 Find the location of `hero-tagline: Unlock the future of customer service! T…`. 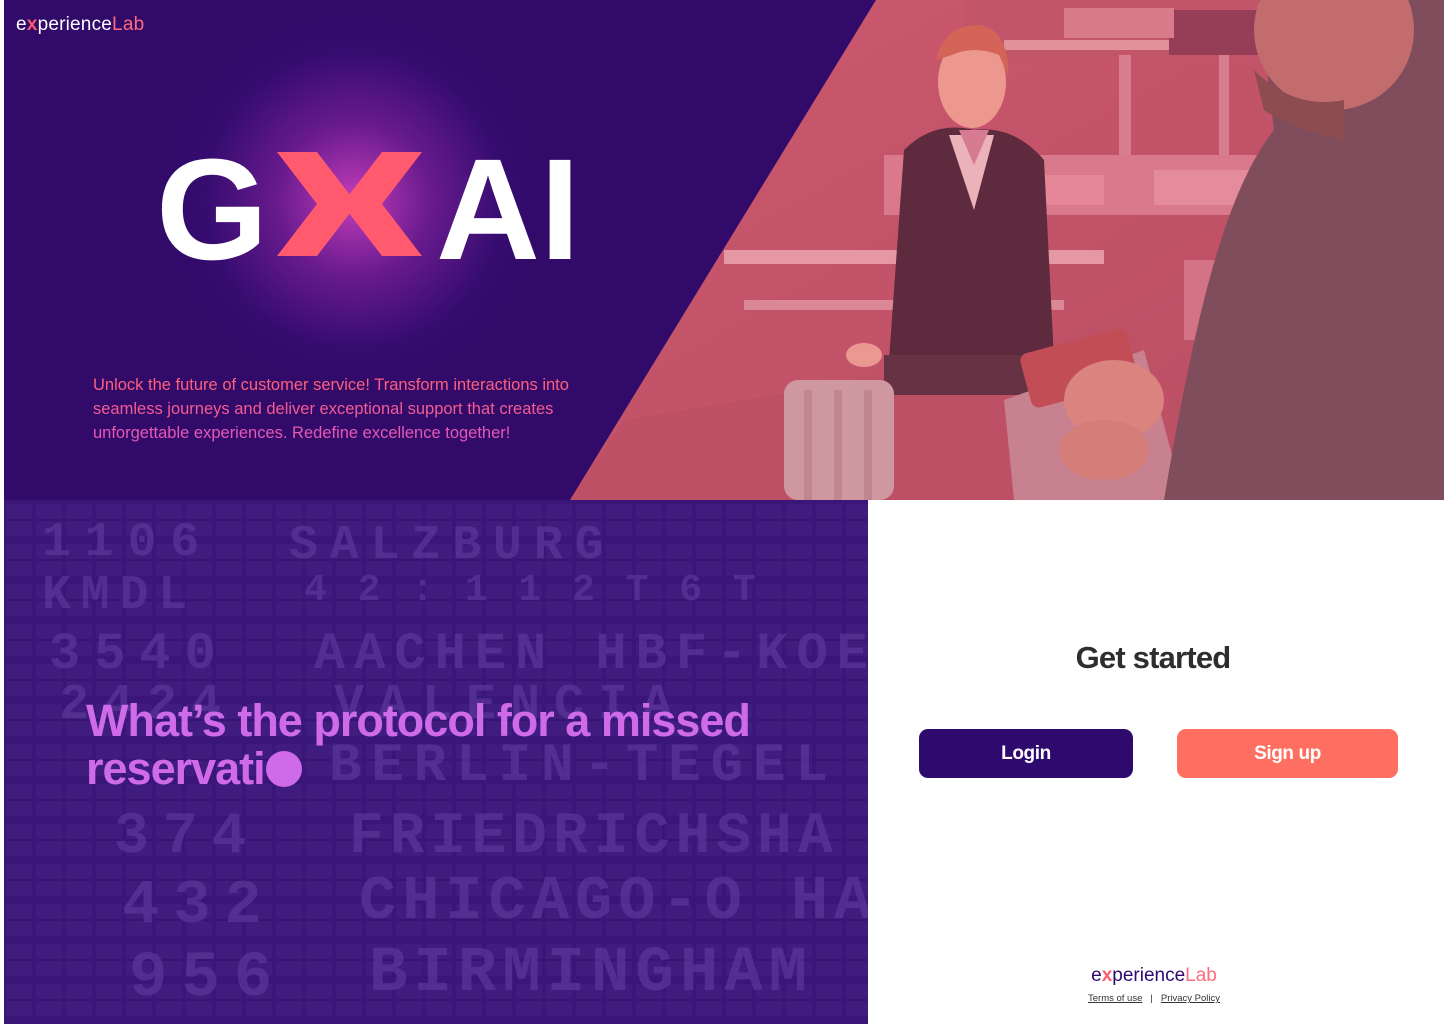

hero-tagline: Unlock the future of customer service! T… is located at coordinates (343, 409).